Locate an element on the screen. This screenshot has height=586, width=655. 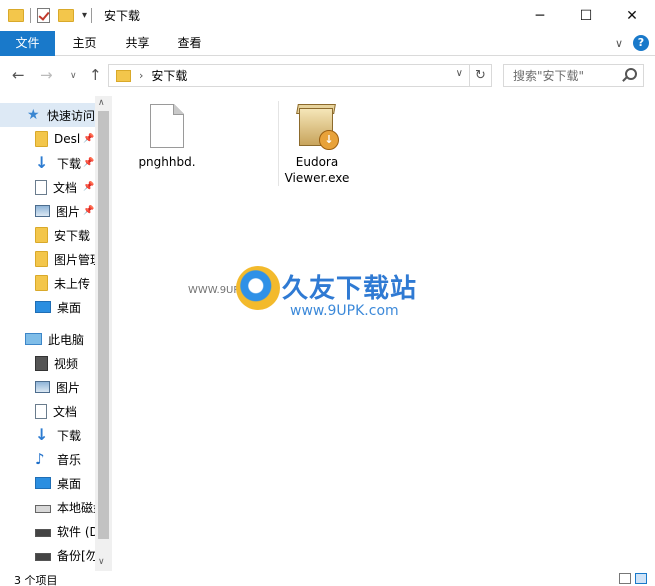
sidebar-item-label: 此电脑 is located at coordinates (66, 339).